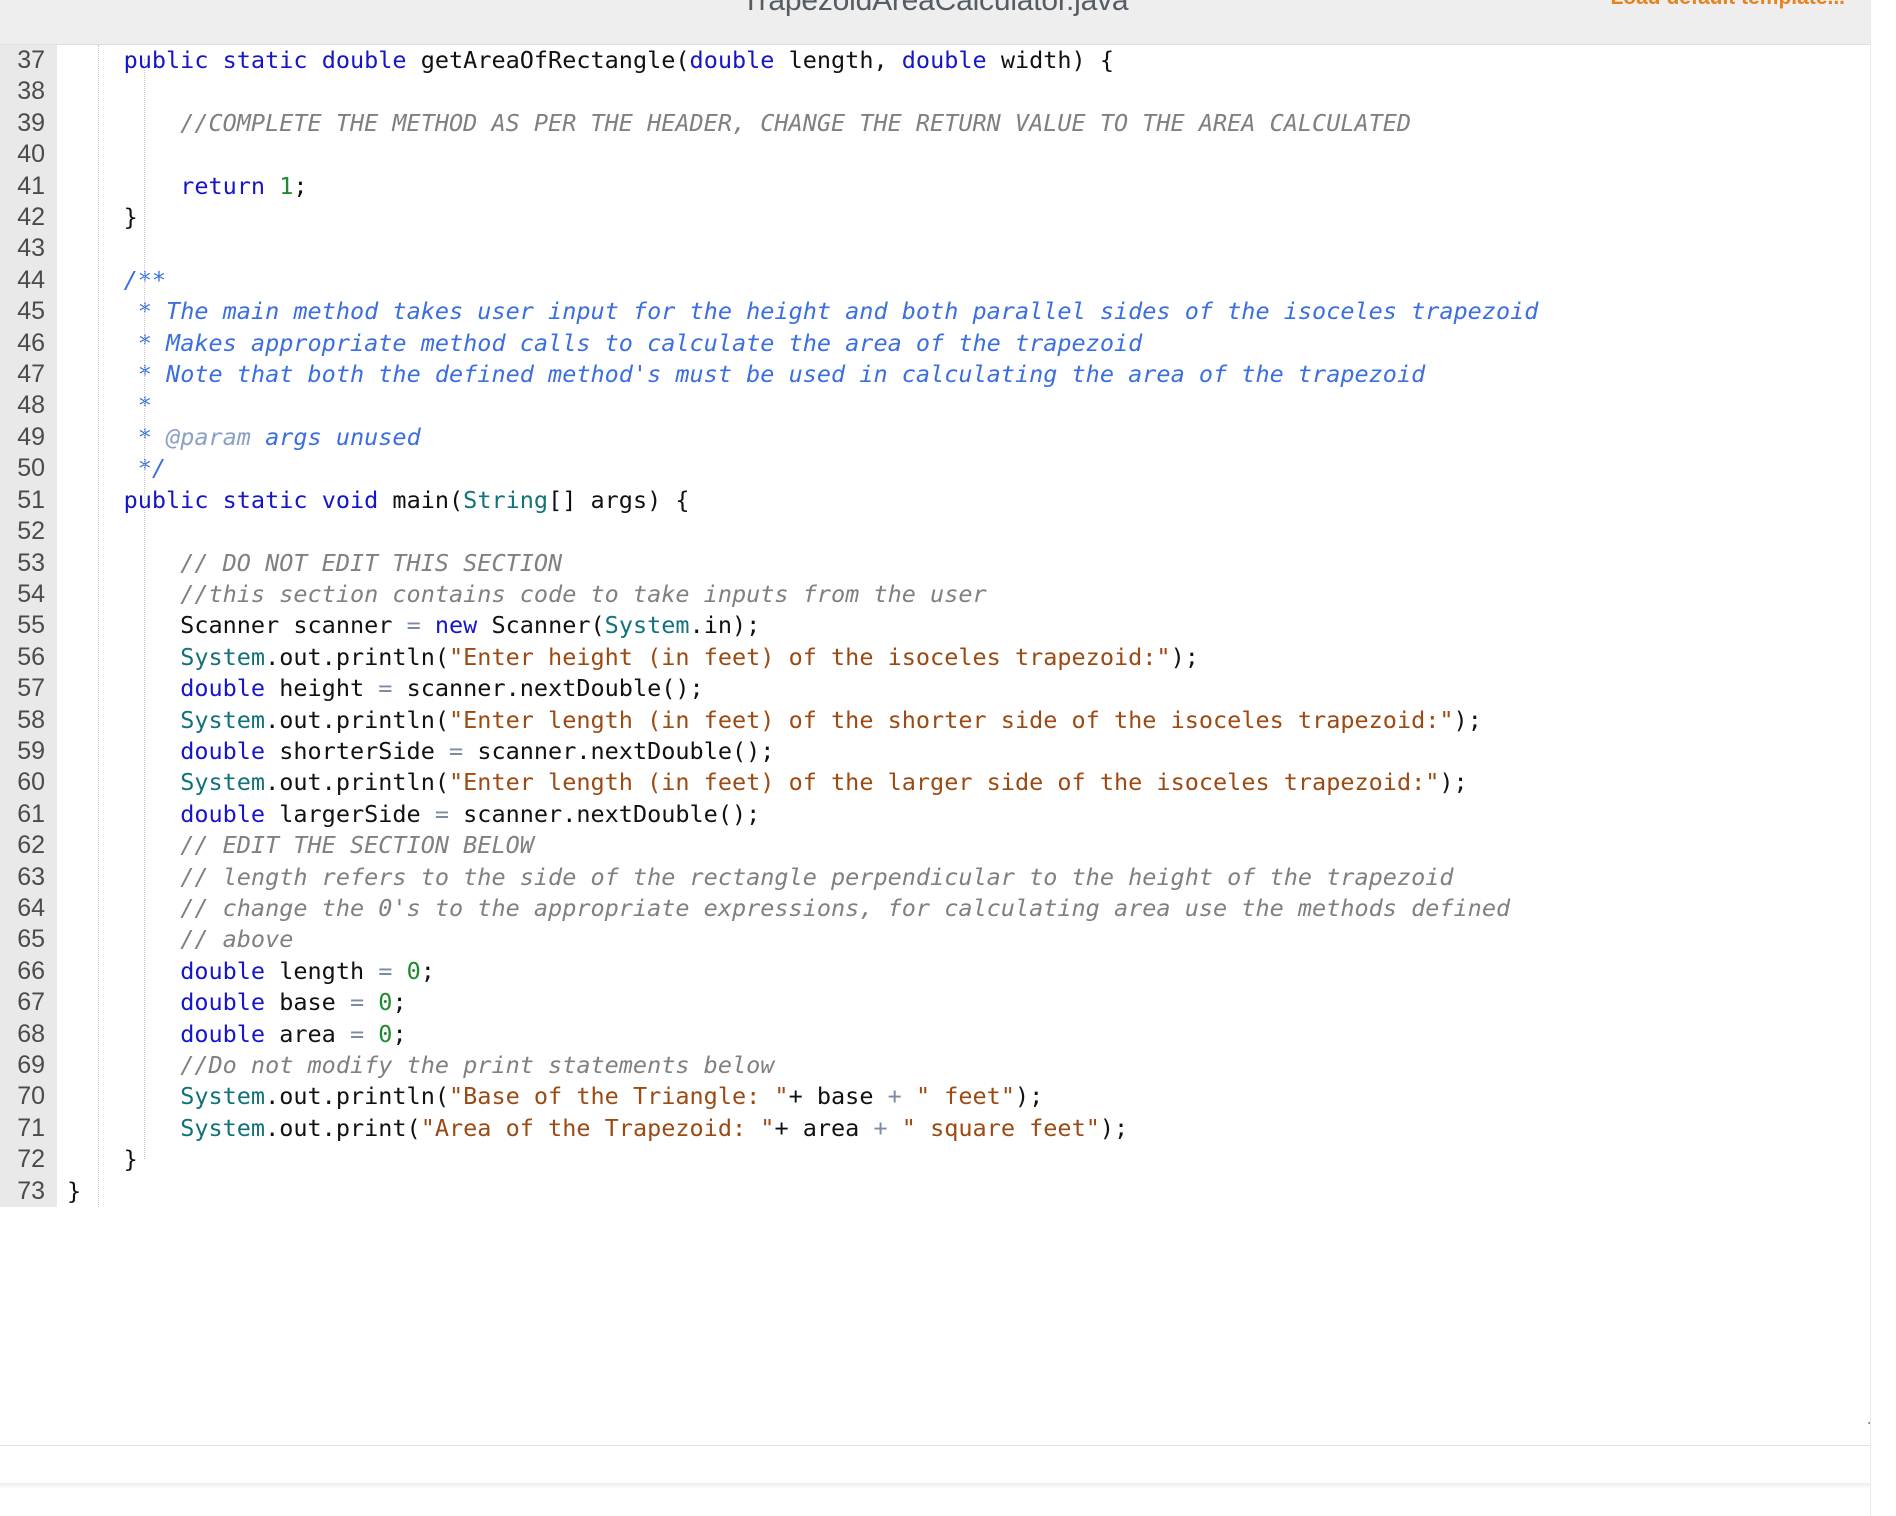 This screenshot has width=1896, height=1516. I want to click on code-line-content: double length = 0;, so click(963, 971).